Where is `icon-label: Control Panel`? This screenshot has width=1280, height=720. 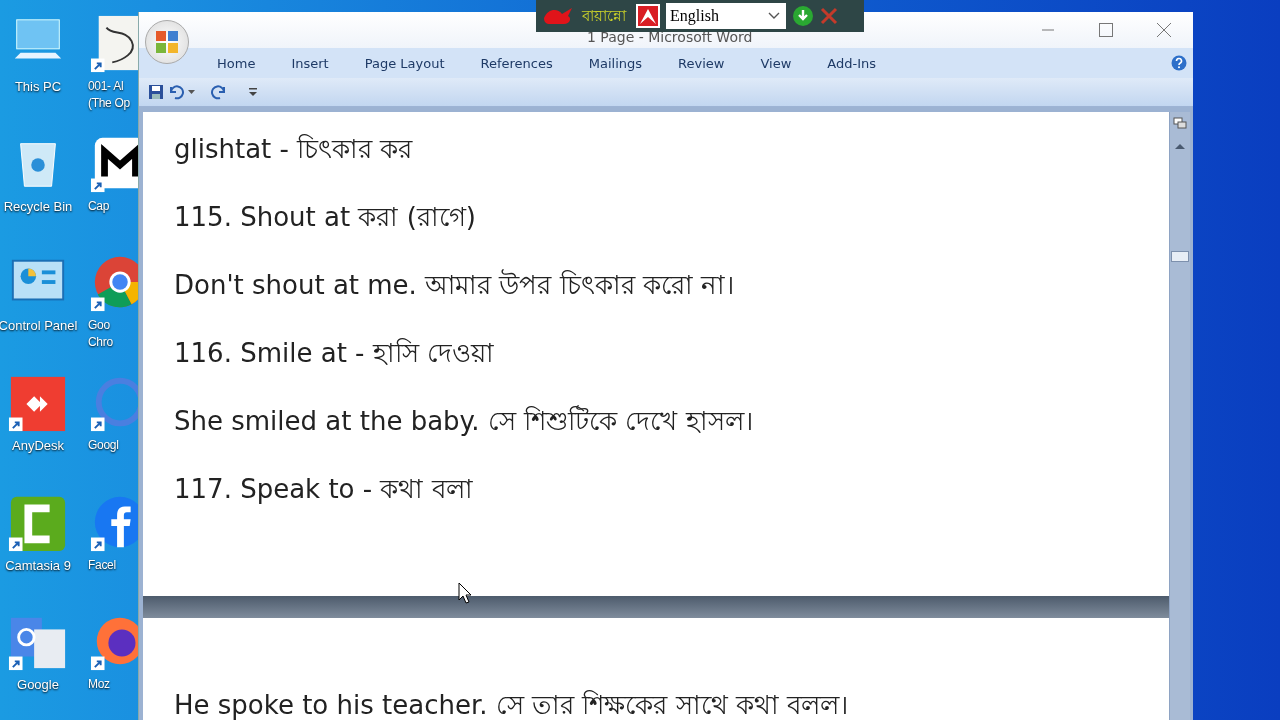 icon-label: Control Panel is located at coordinates (39, 326).